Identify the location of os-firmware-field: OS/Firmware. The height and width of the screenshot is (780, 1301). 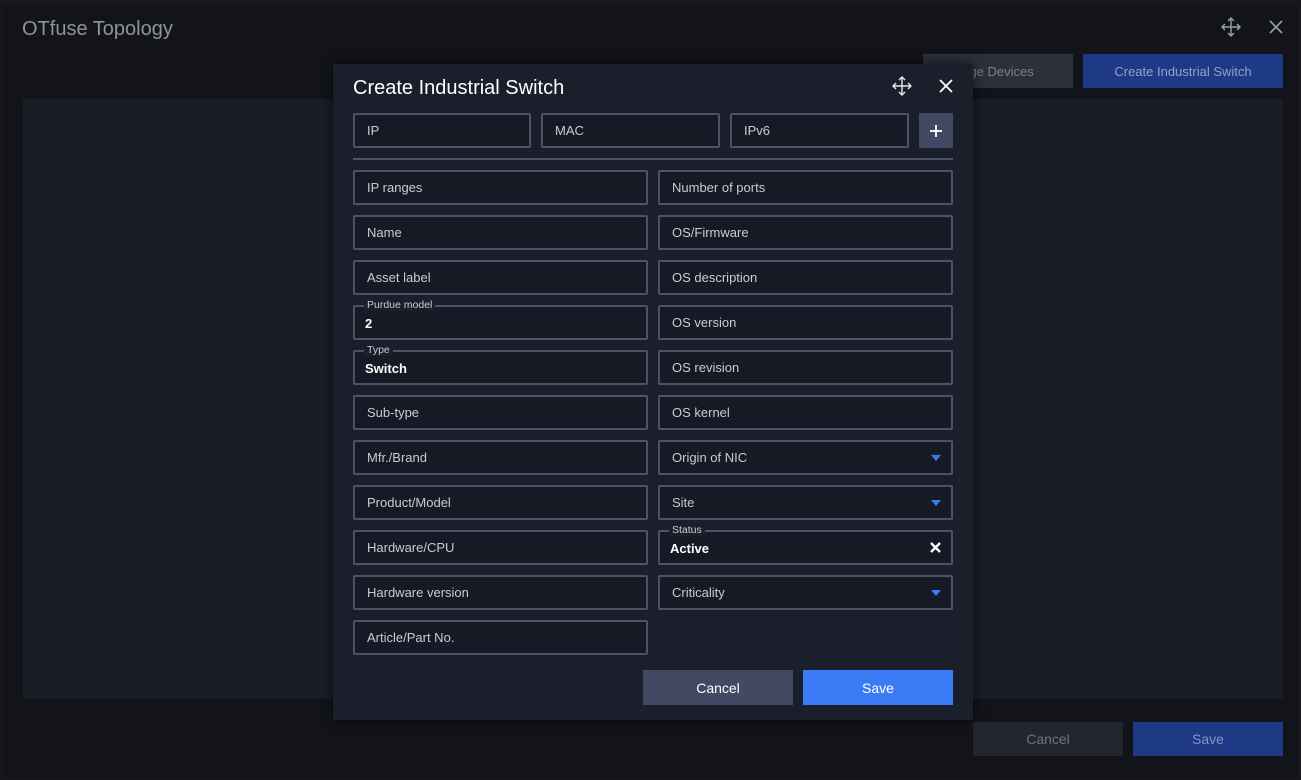
(805, 232).